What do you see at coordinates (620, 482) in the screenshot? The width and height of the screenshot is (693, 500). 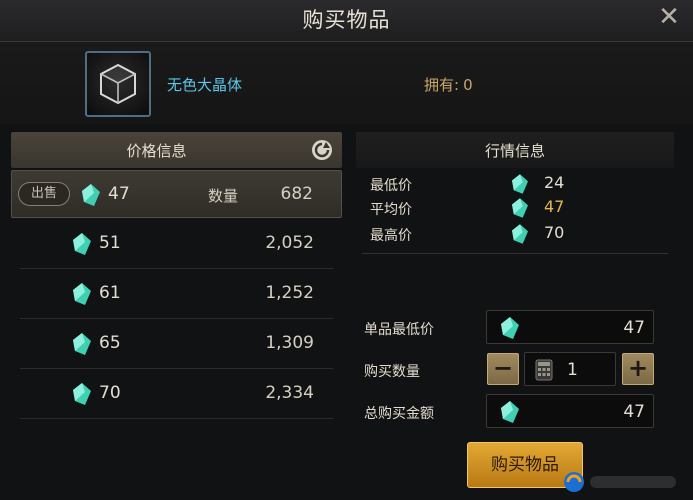 I see `site-logo-icon` at bounding box center [620, 482].